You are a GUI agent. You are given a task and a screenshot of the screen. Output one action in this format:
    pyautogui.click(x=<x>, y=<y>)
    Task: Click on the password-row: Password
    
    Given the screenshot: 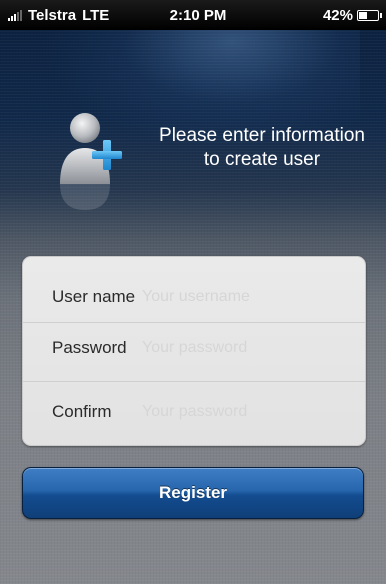 What is the action you would take?
    pyautogui.click(x=194, y=348)
    